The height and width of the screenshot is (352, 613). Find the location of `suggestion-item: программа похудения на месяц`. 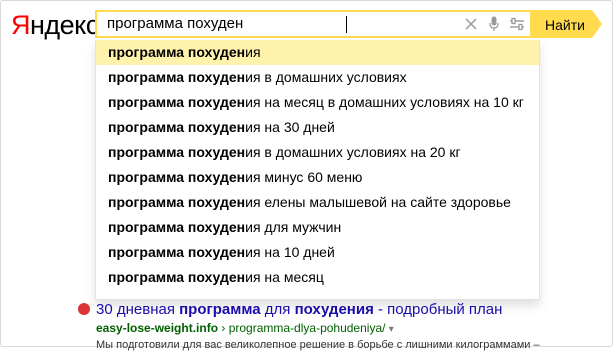

suggestion-item: программа похудения на месяц is located at coordinates (317, 277).